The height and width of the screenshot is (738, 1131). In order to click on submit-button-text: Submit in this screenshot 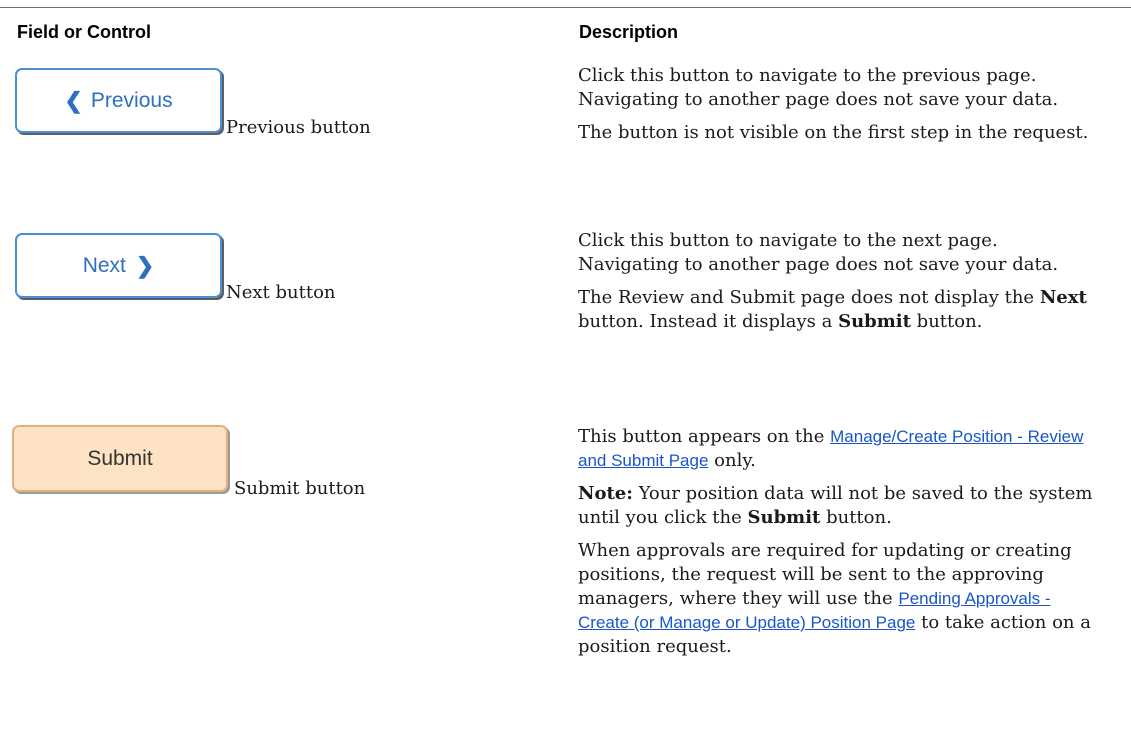, I will do `click(120, 458)`.